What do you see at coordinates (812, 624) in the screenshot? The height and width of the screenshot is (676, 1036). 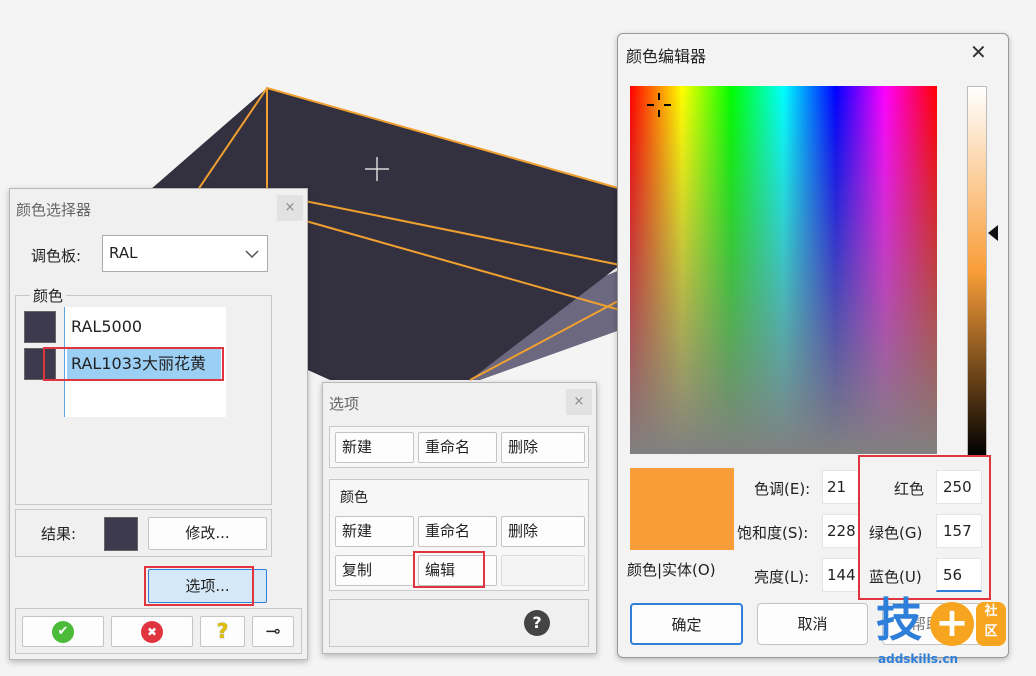 I see `editor-cancel-button: 取消` at bounding box center [812, 624].